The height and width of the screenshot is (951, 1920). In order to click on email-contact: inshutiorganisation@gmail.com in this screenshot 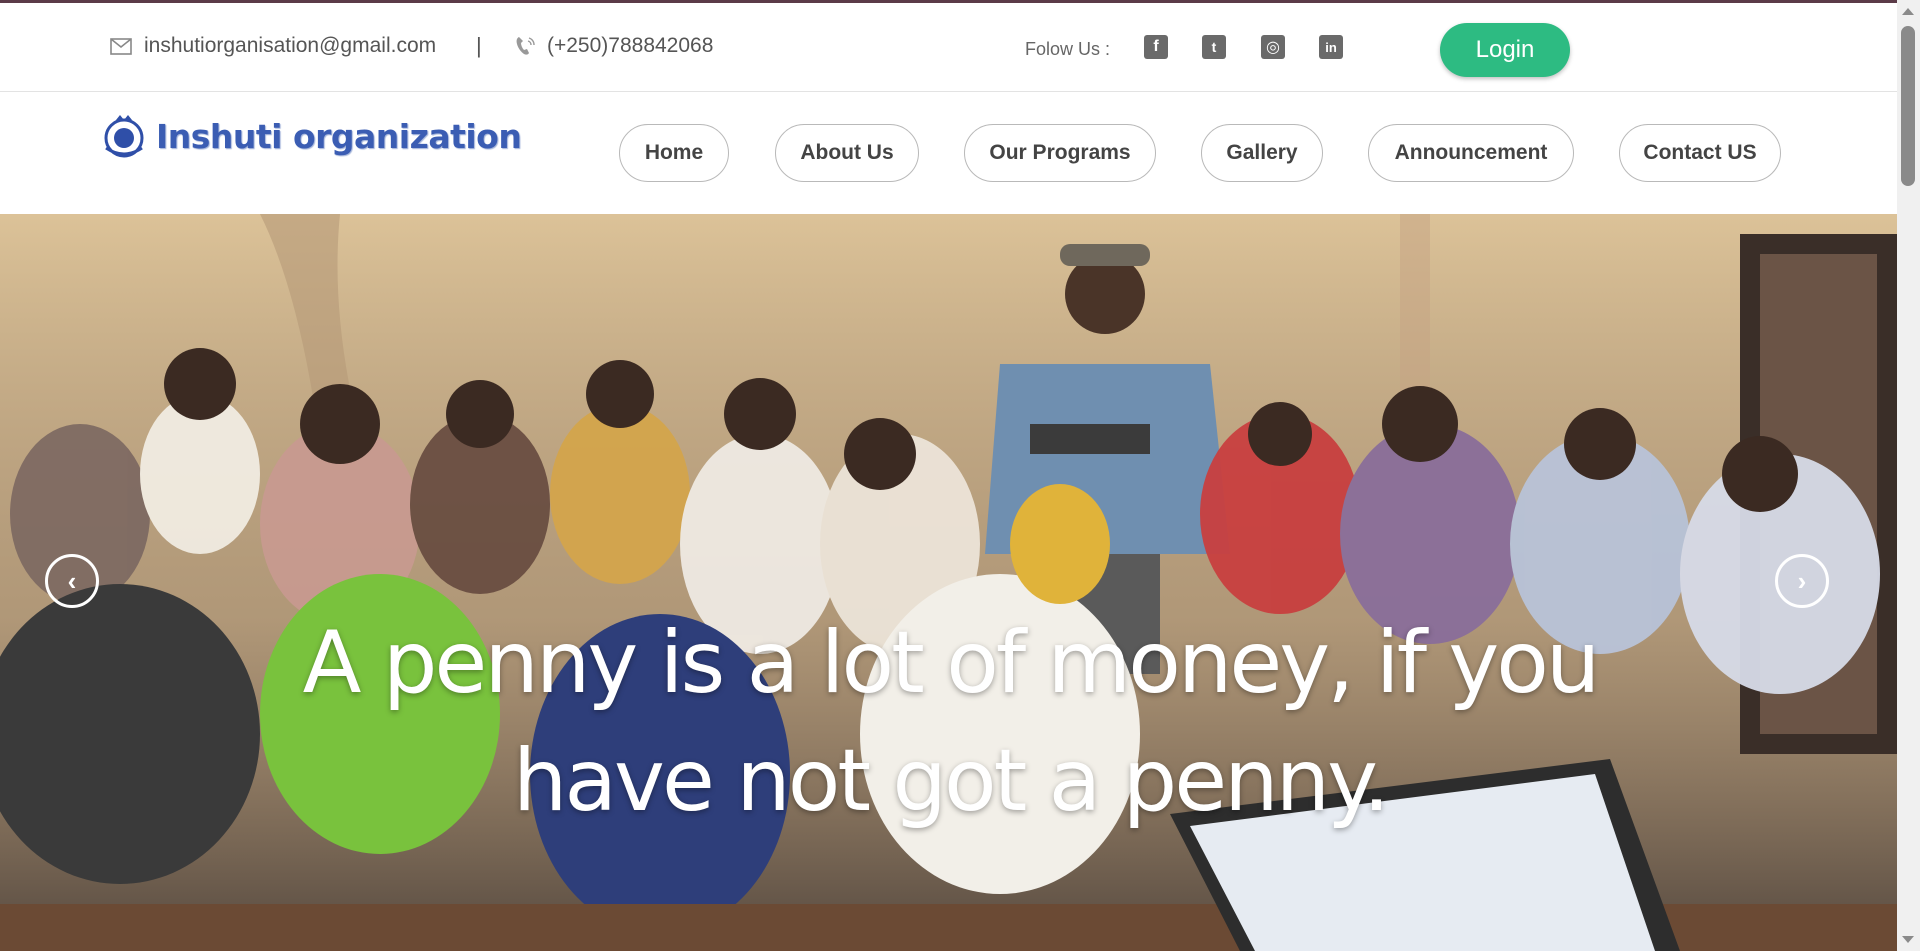, I will do `click(273, 46)`.